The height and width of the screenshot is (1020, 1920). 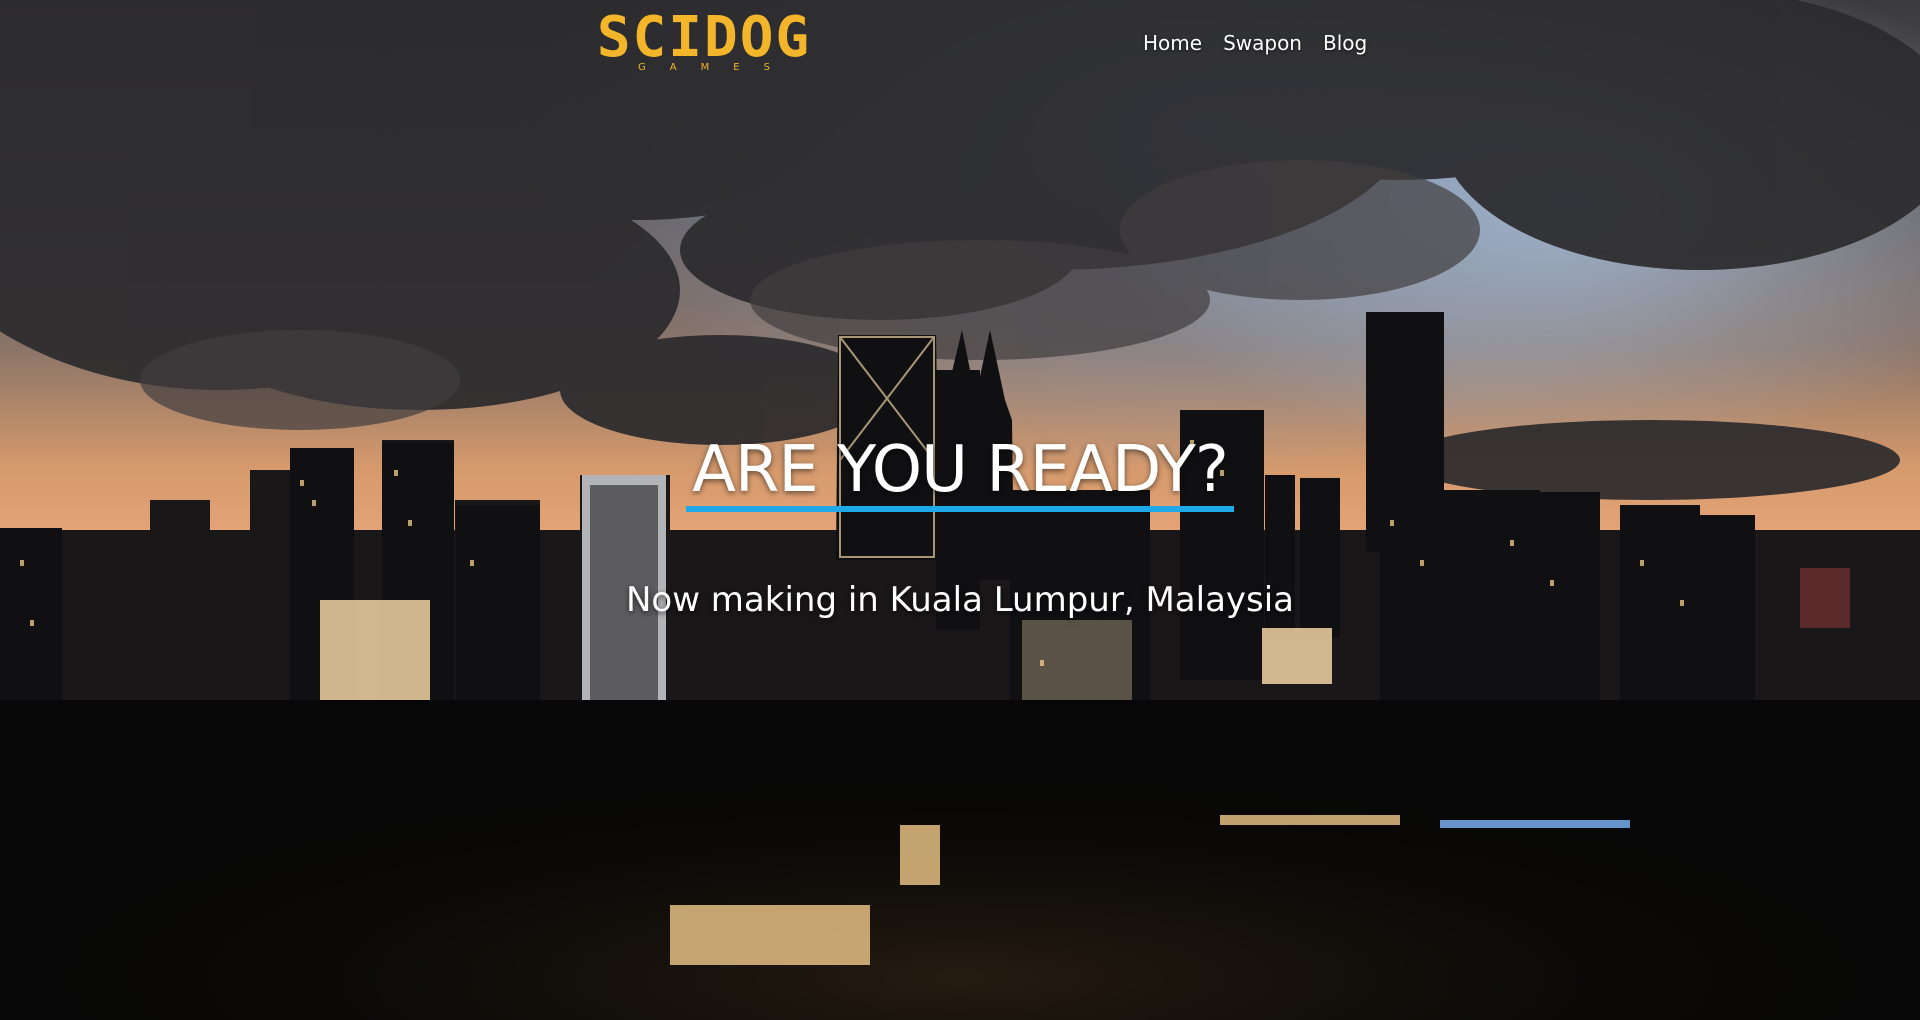 I want to click on nav-link-home: Home, so click(x=1172, y=43).